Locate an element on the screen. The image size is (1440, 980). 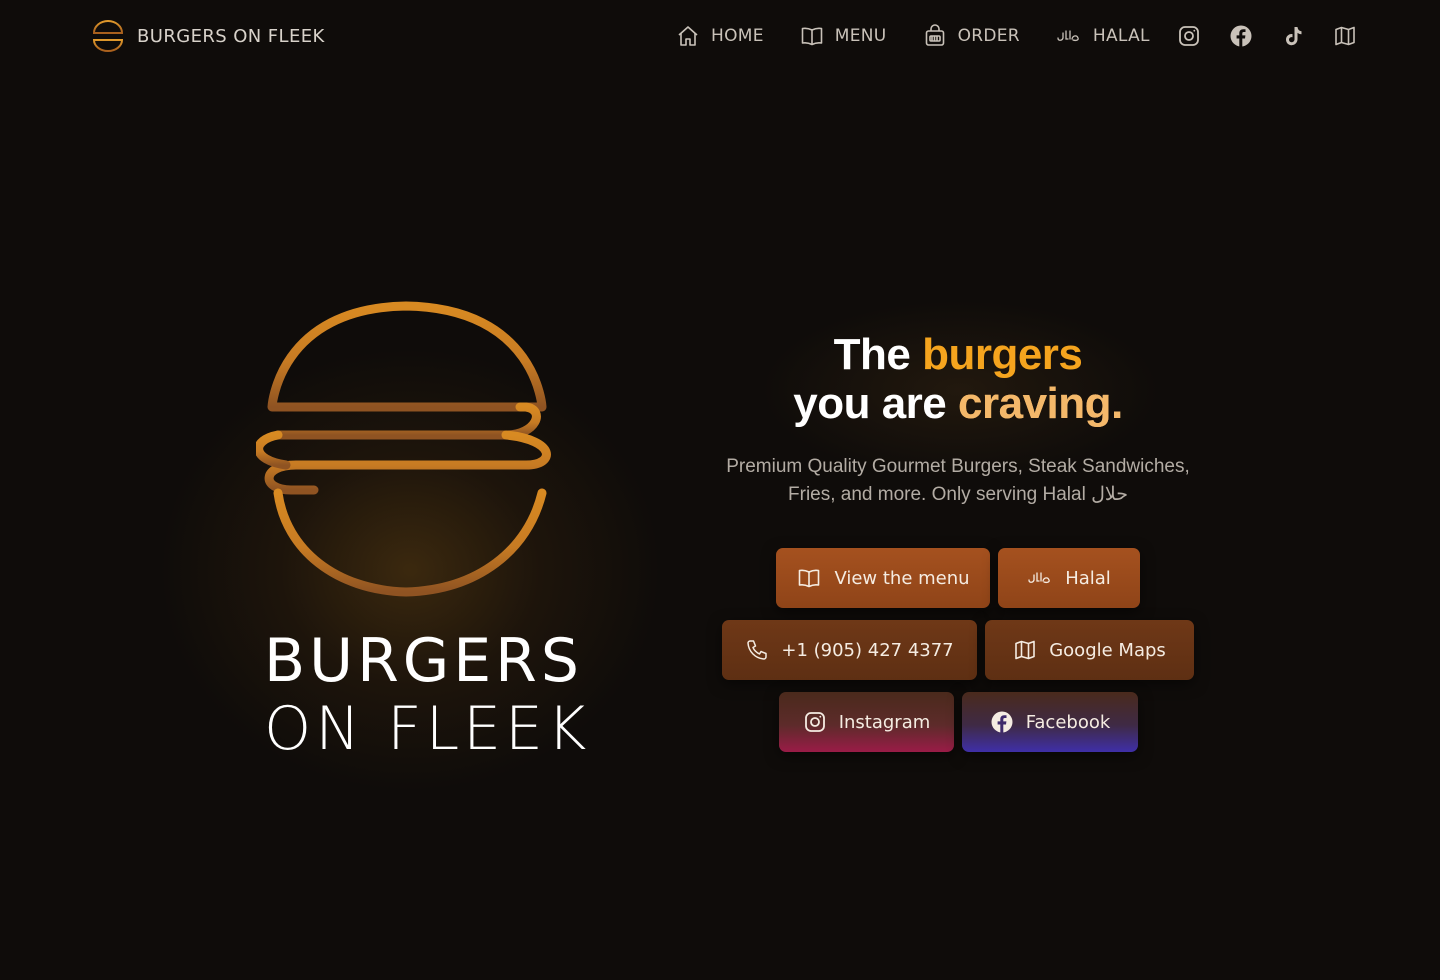
phone-label: +1 (905) 427 4377 is located at coordinates (867, 650).